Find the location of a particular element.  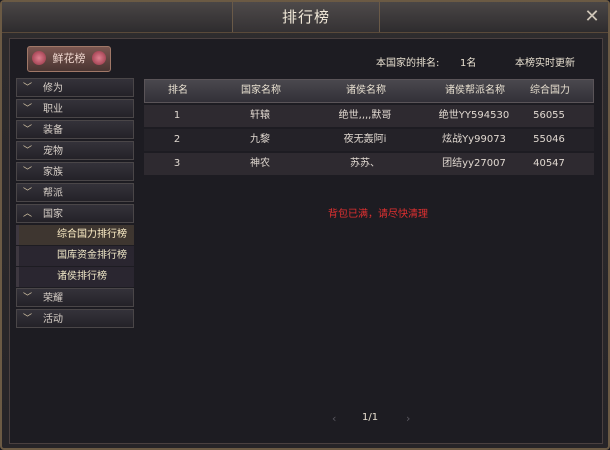

subcategory-treasury: 国库资金排行榜 is located at coordinates (75, 256).